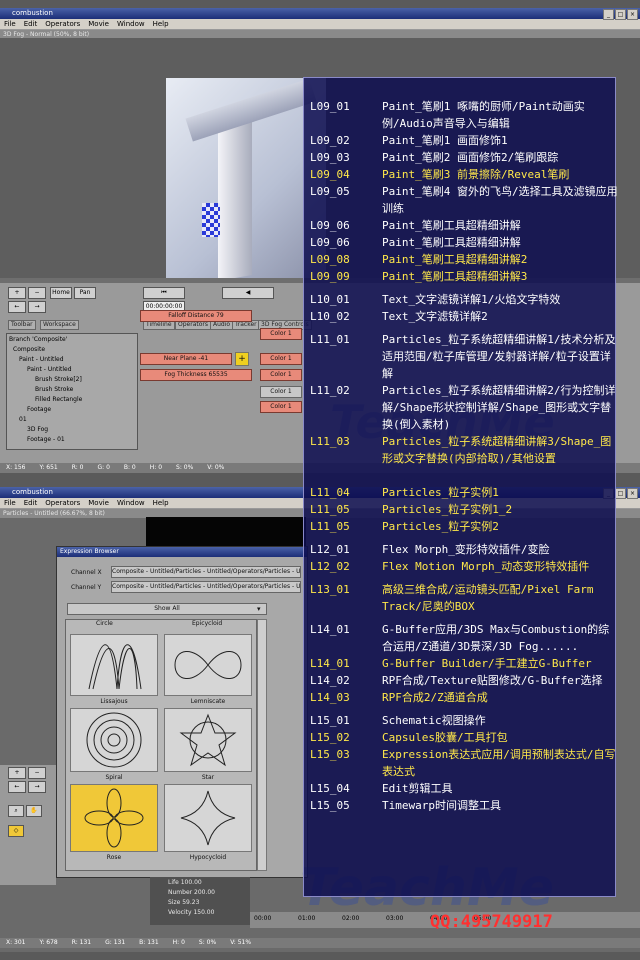 The width and height of the screenshot is (640, 960). I want to click on tree-item: Composite, so click(29, 349).